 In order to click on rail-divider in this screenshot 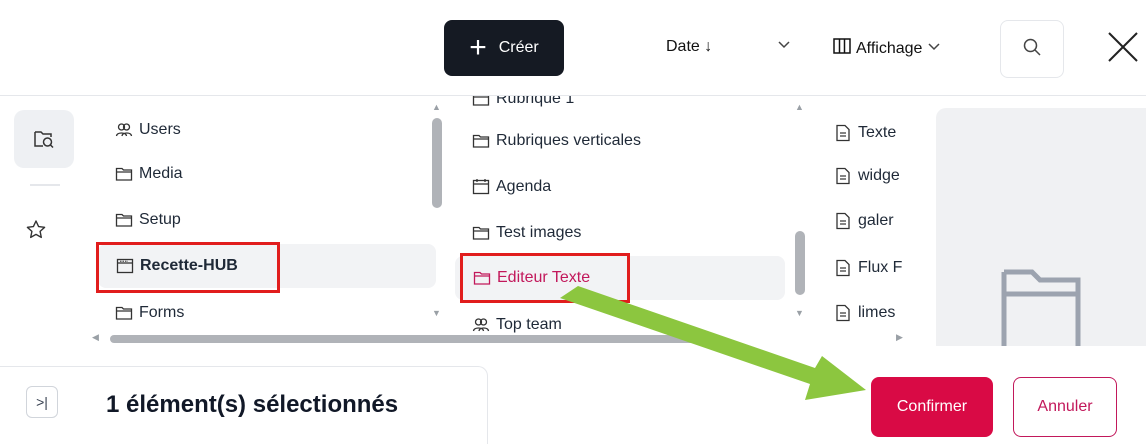, I will do `click(45, 185)`.